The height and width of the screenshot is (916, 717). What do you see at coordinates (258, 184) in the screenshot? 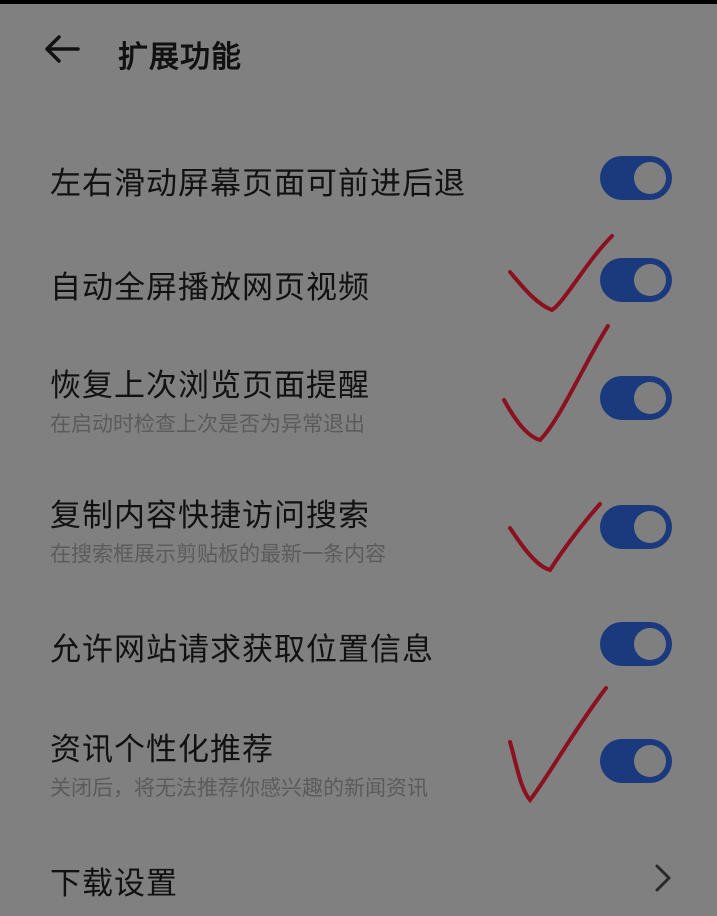
I see `setting-label: 左右滑动屏幕页面可前进后退` at bounding box center [258, 184].